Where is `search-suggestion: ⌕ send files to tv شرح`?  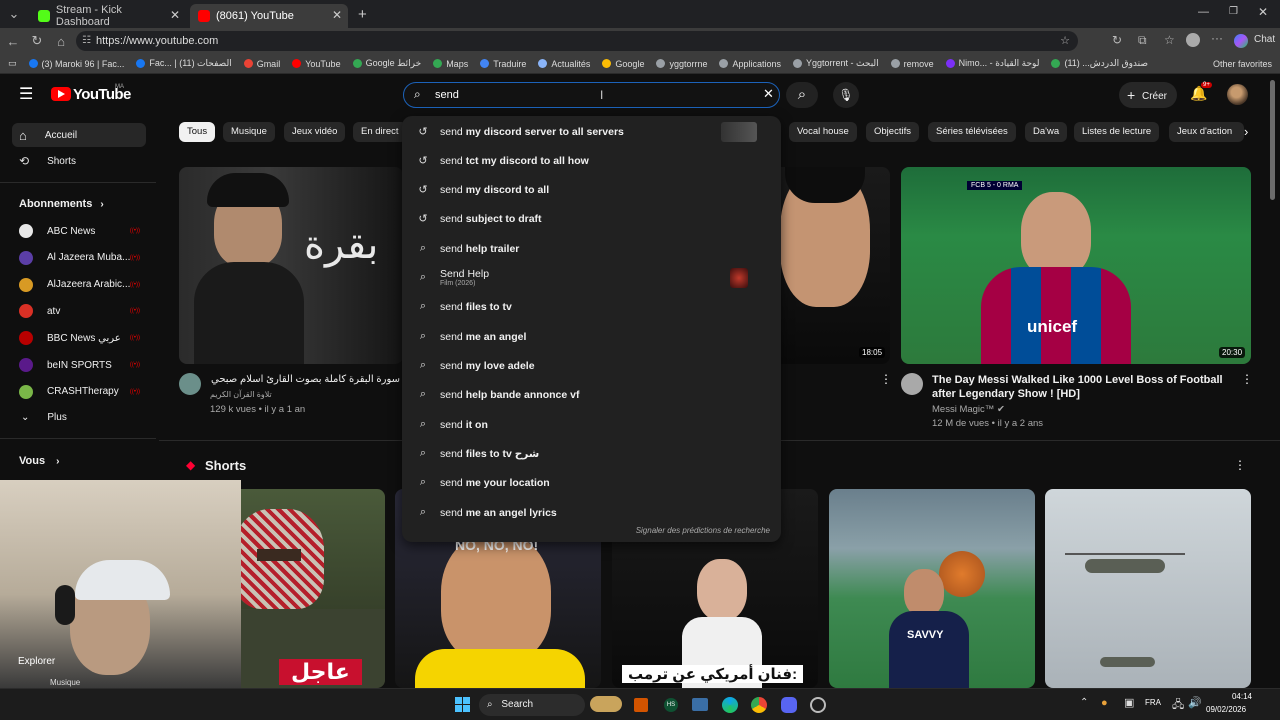
search-suggestion: ⌕ send files to tv شرح is located at coordinates (591, 453).